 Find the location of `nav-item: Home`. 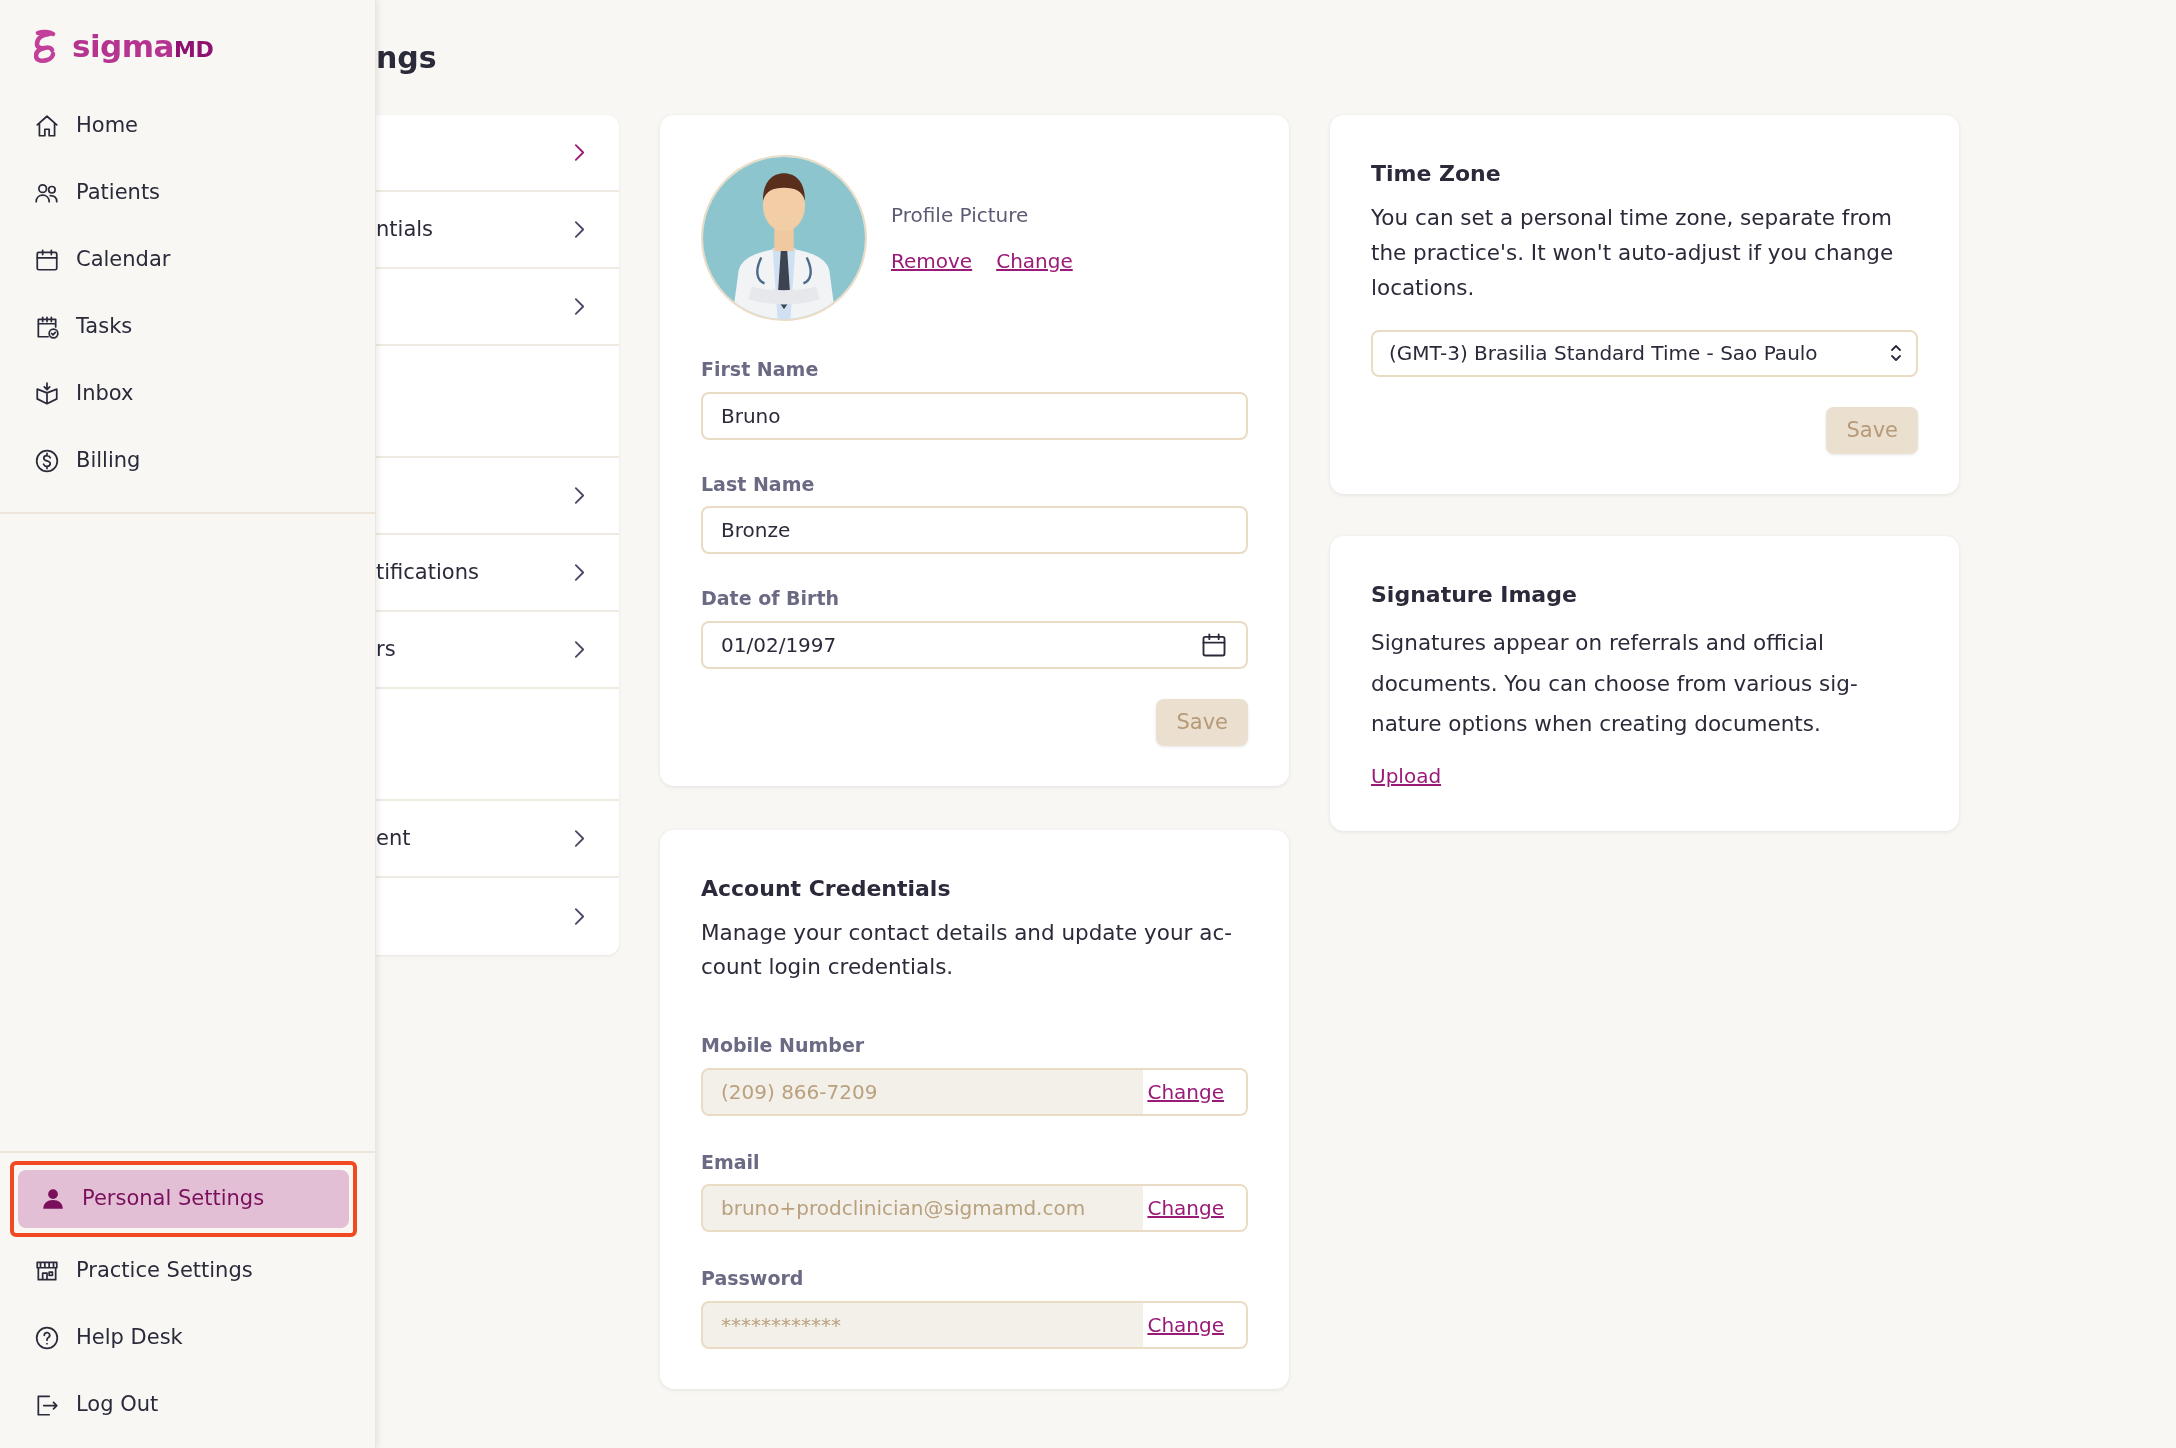

nav-item: Home is located at coordinates (187, 125).